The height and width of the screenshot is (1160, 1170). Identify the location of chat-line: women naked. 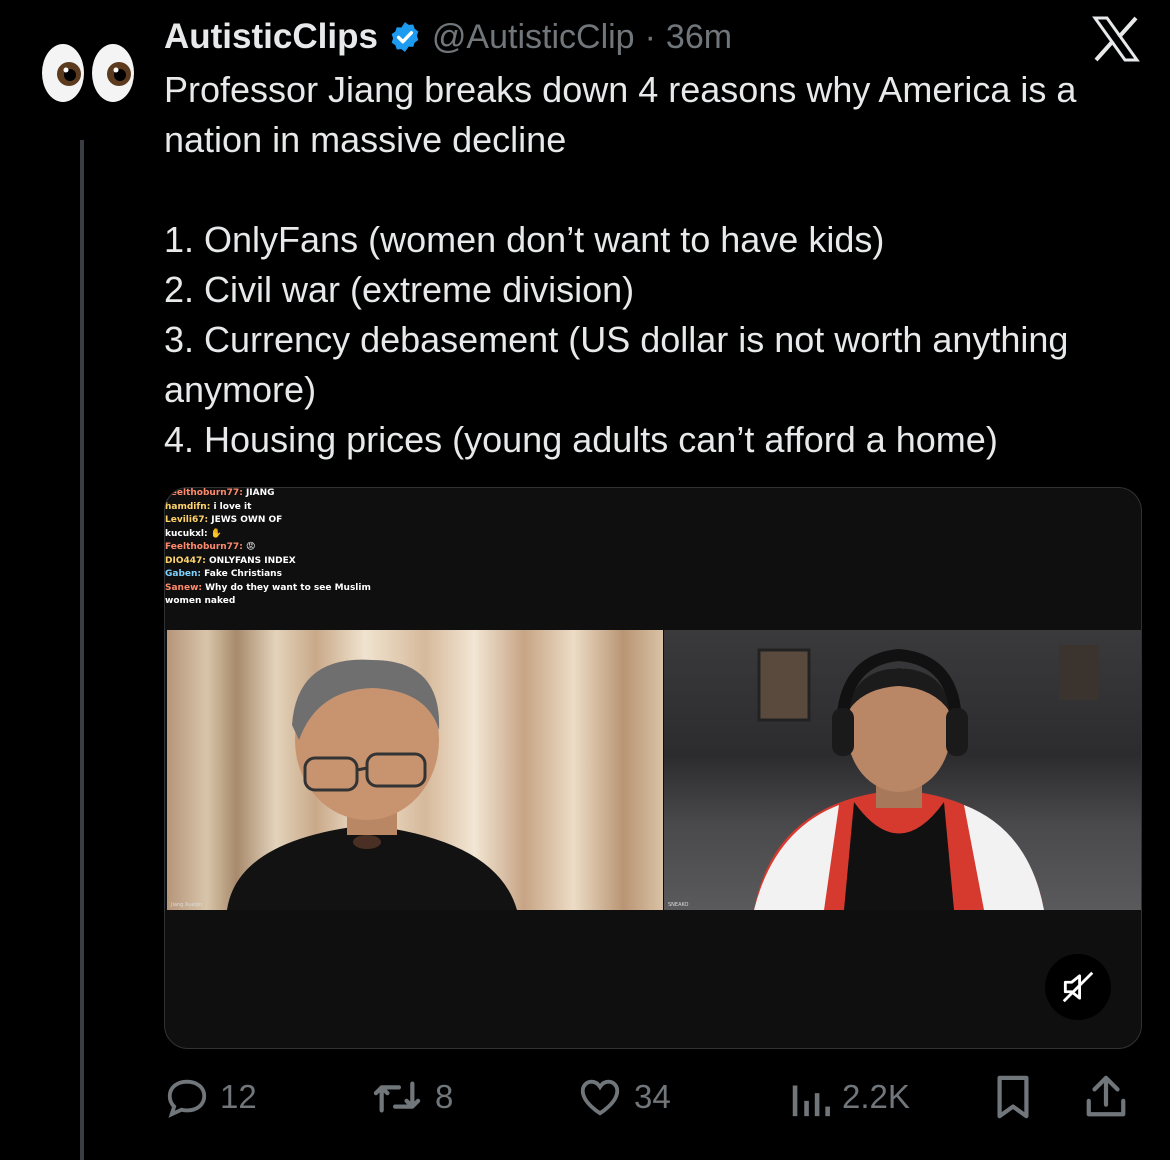
(200, 601).